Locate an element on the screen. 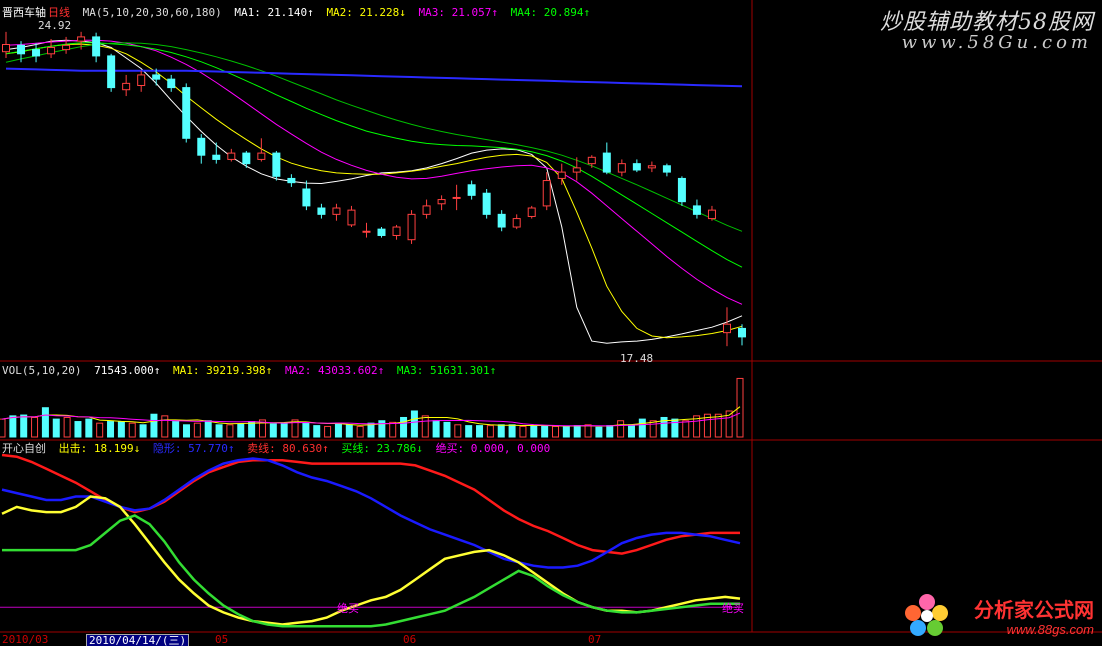 Image resolution: width=1102 pixels, height=646 pixels. indicator-hidden: 隐形: 57.770↑ is located at coordinates (193, 448).